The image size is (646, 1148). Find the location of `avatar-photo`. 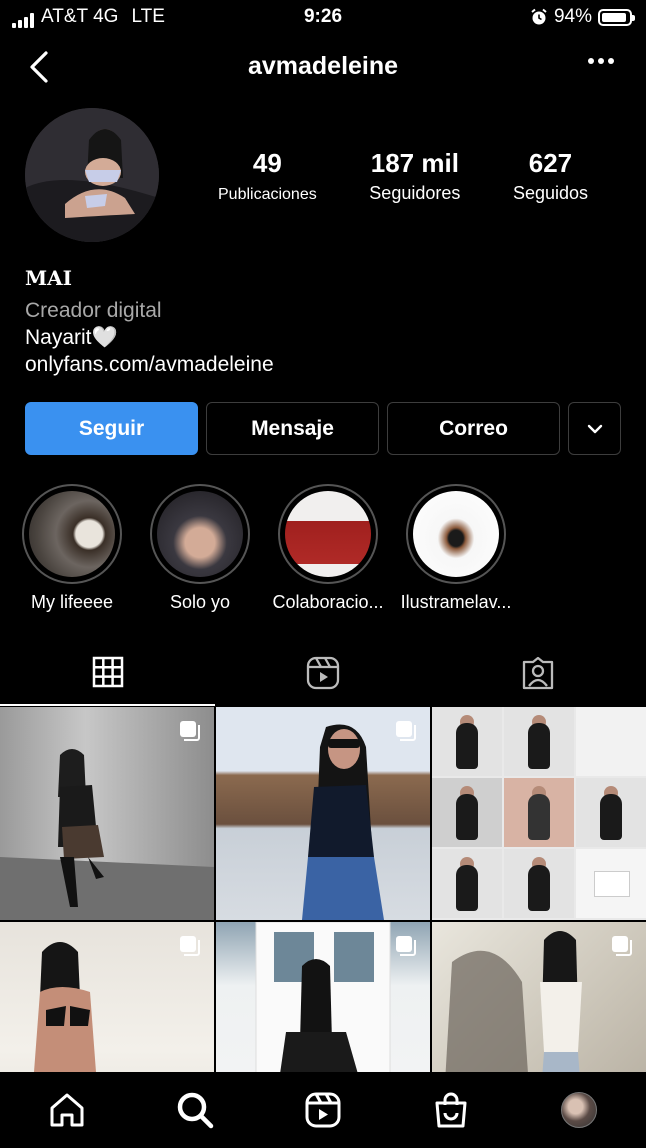

avatar-photo is located at coordinates (92, 175).